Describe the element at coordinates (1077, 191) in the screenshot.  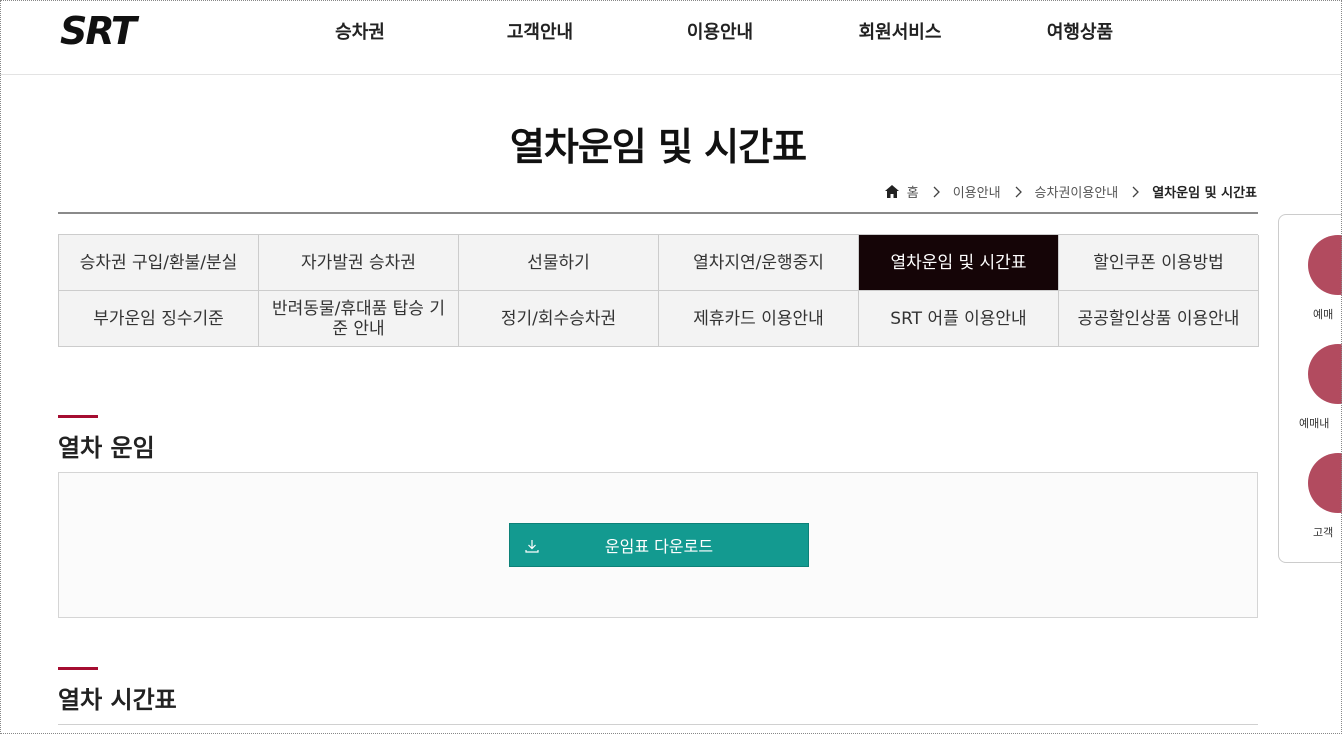
I see `breadcrumb-ticket-guide: 승차권이용안내` at that location.